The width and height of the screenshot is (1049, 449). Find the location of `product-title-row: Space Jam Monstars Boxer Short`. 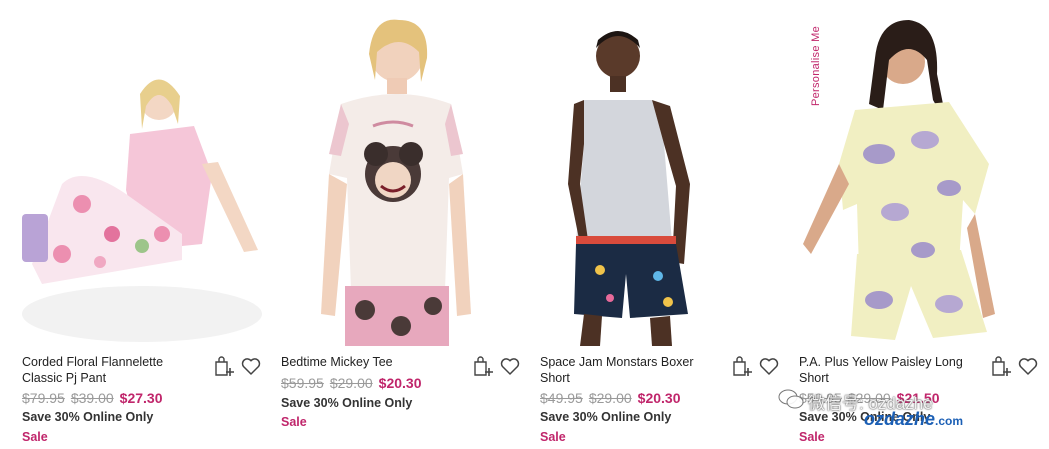

product-title-row: Space Jam Monstars Boxer Short is located at coordinates (661, 371).